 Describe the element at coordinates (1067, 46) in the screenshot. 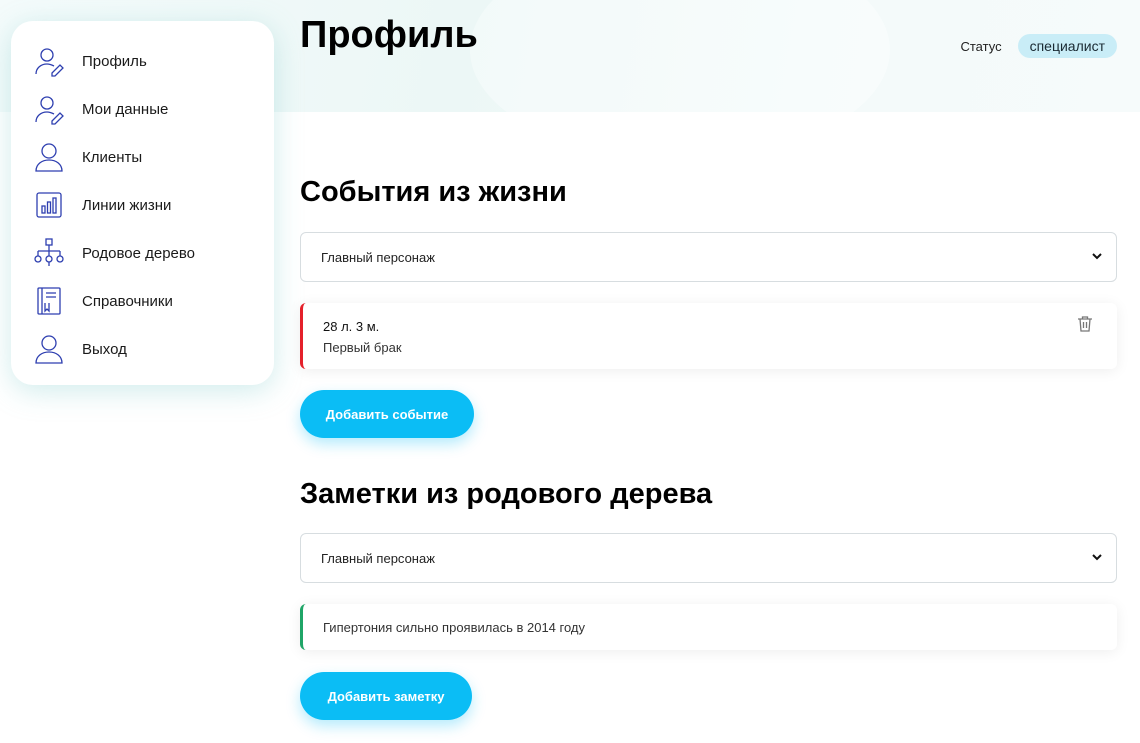

I see `status-badge: специалист` at that location.